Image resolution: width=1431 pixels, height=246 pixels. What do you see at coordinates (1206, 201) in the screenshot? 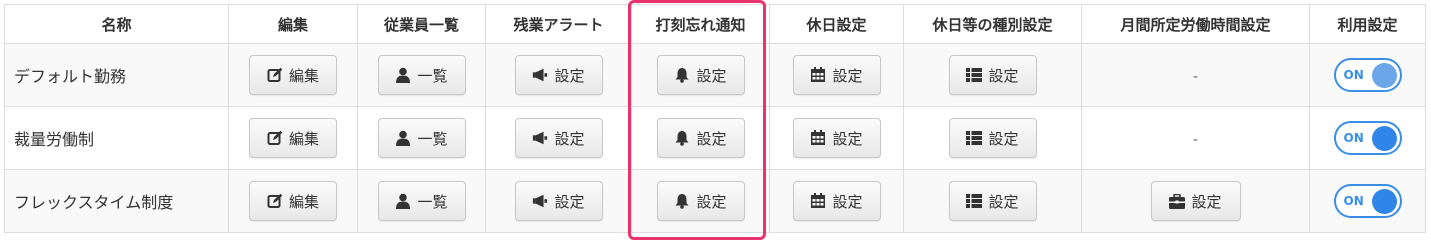
I see `monthly-hours-label: 設定` at bounding box center [1206, 201].